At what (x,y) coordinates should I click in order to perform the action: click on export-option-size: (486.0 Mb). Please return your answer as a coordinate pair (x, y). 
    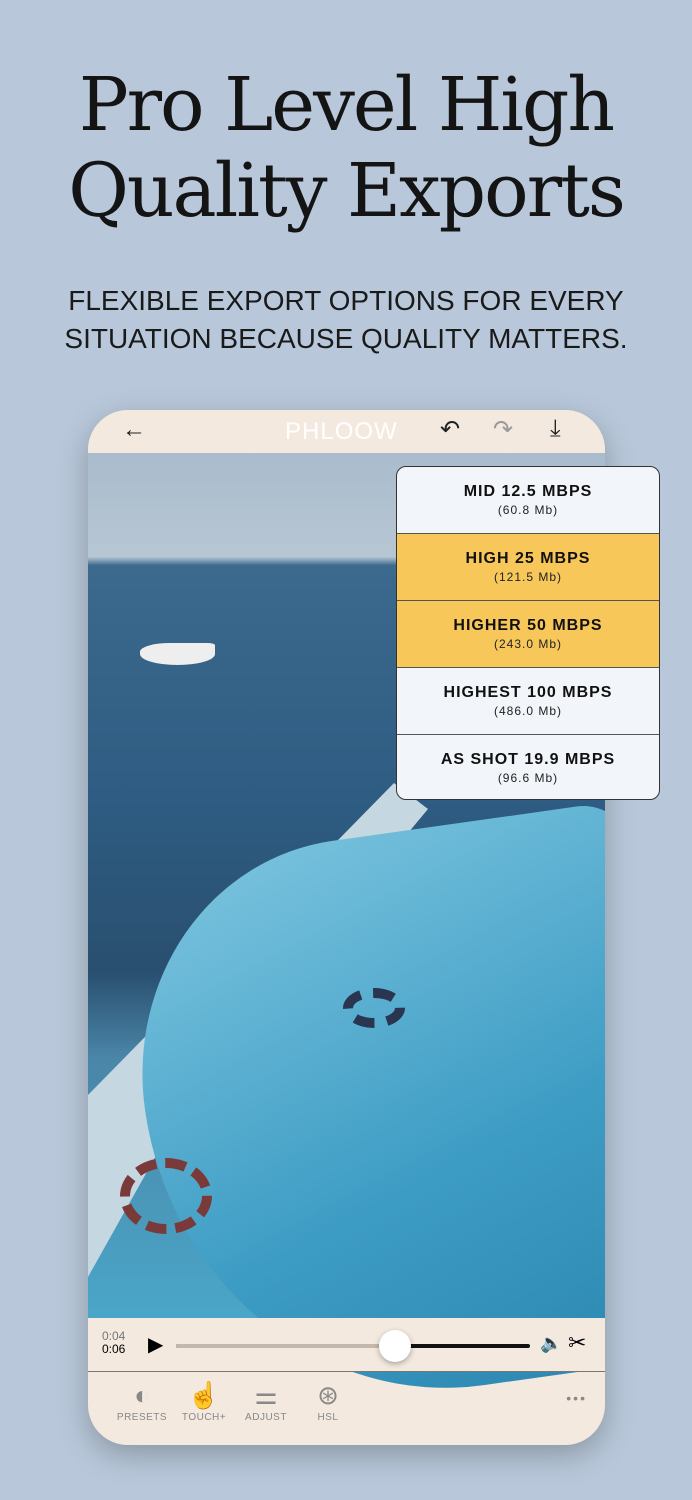
    Looking at the image, I should click on (528, 711).